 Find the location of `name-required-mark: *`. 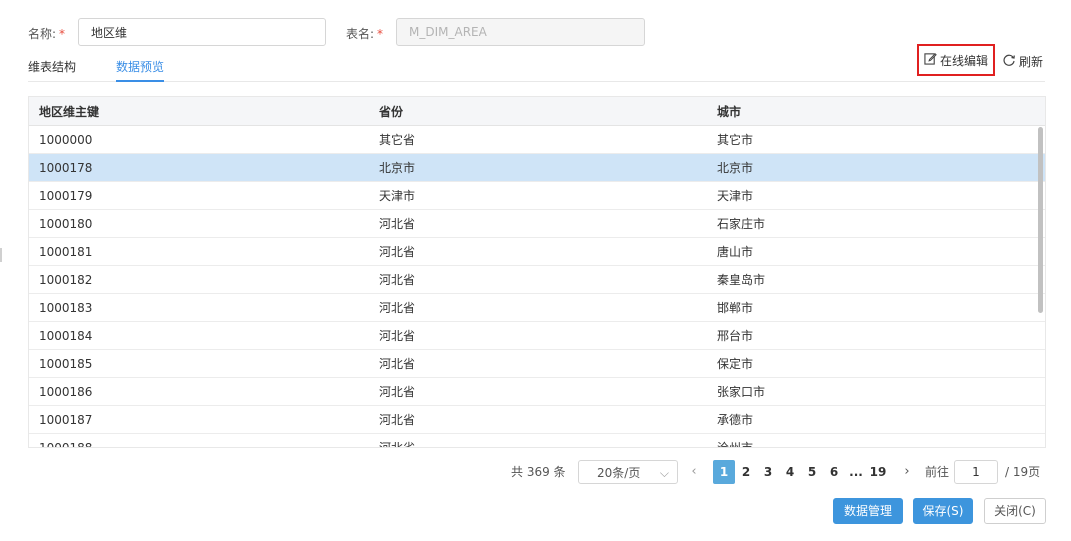

name-required-mark: * is located at coordinates (62, 33).